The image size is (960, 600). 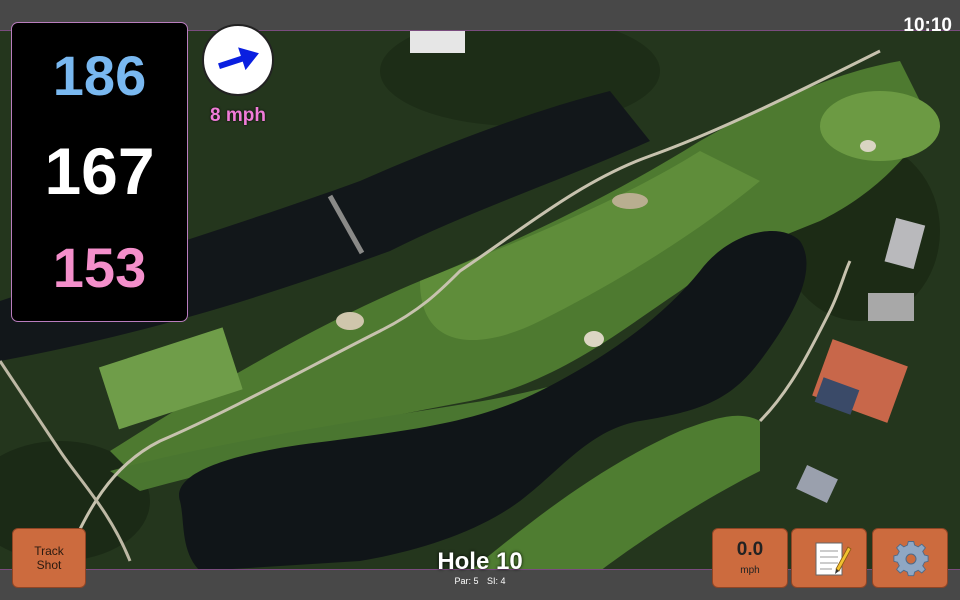 I want to click on hole-info: Par: 5 SI: 4, so click(x=480, y=581).